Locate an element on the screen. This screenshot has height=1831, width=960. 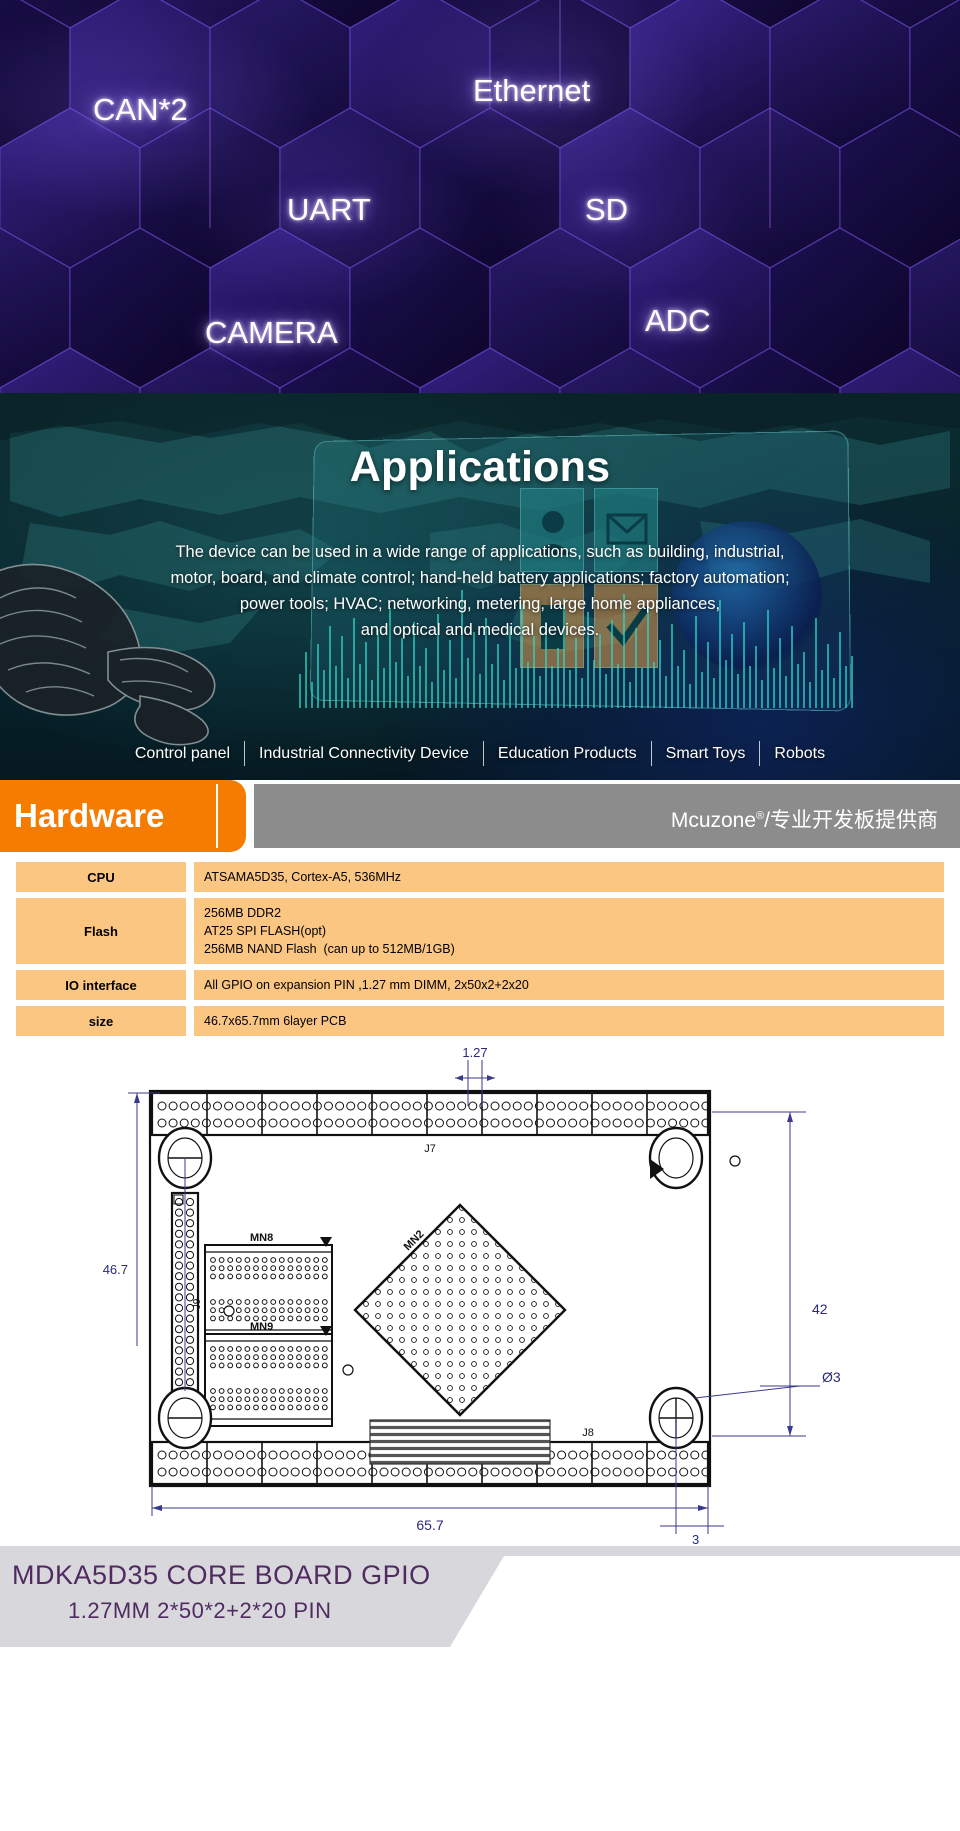
svg-text: 46.7 is located at coordinates (115, 1269).